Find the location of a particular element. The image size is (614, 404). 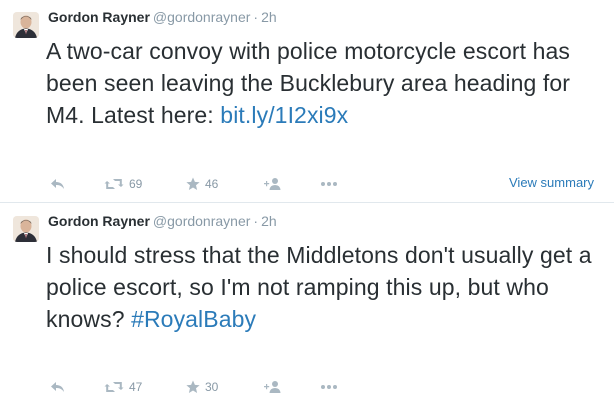

retweet-count: 69 is located at coordinates (136, 184).